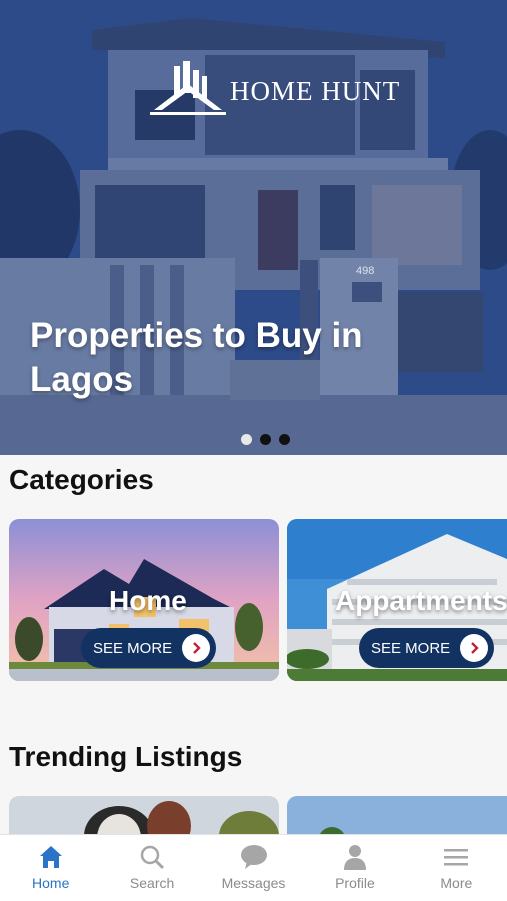  What do you see at coordinates (188, 88) in the screenshot?
I see `house-logo-icon` at bounding box center [188, 88].